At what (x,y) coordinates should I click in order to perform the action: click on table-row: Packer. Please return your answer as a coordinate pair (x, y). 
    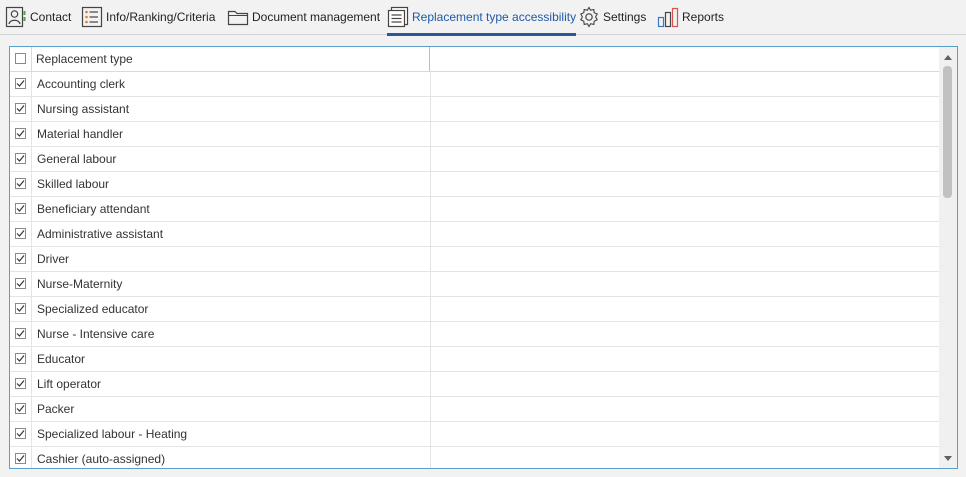
    Looking at the image, I should click on (474, 409).